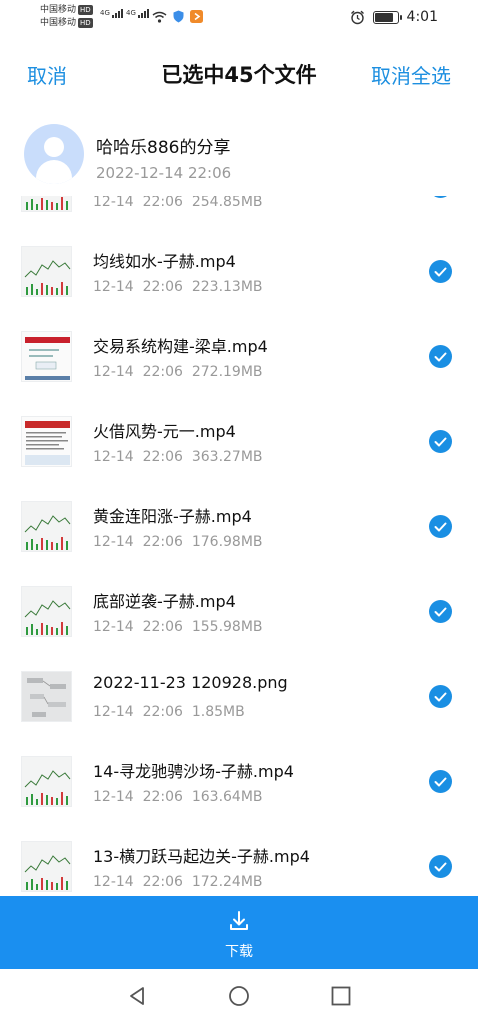 The width and height of the screenshot is (478, 1024). I want to click on wifi-icon, so click(159, 17).